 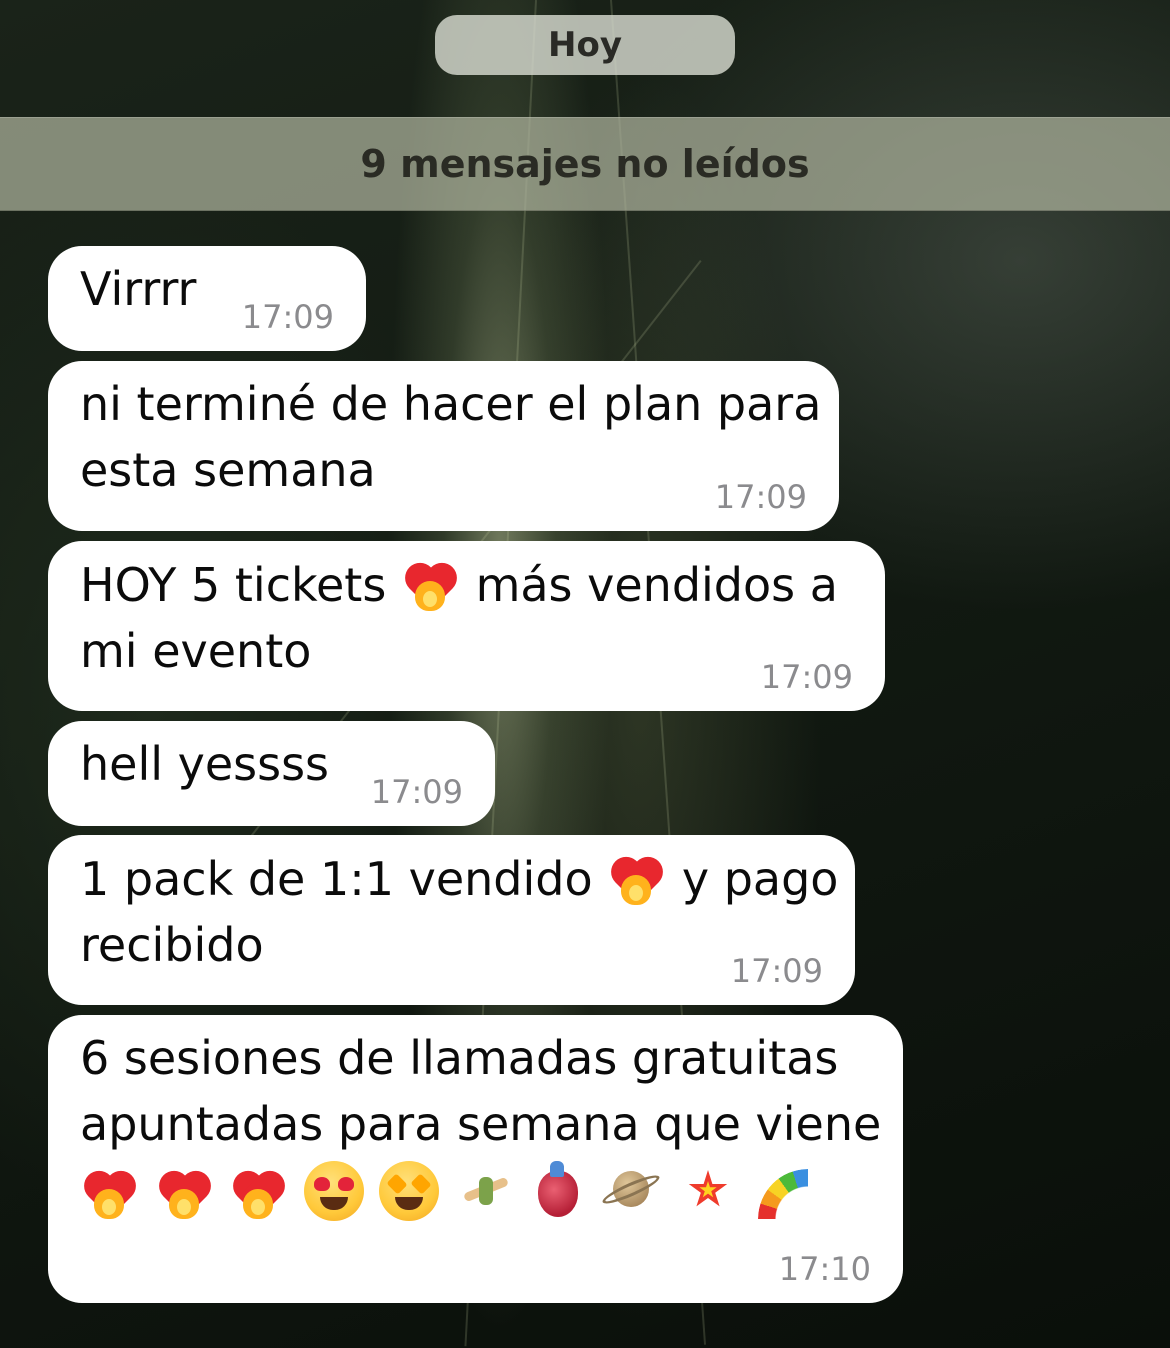 I want to click on message-text-part: más vendidos a, so click(x=656, y=585).